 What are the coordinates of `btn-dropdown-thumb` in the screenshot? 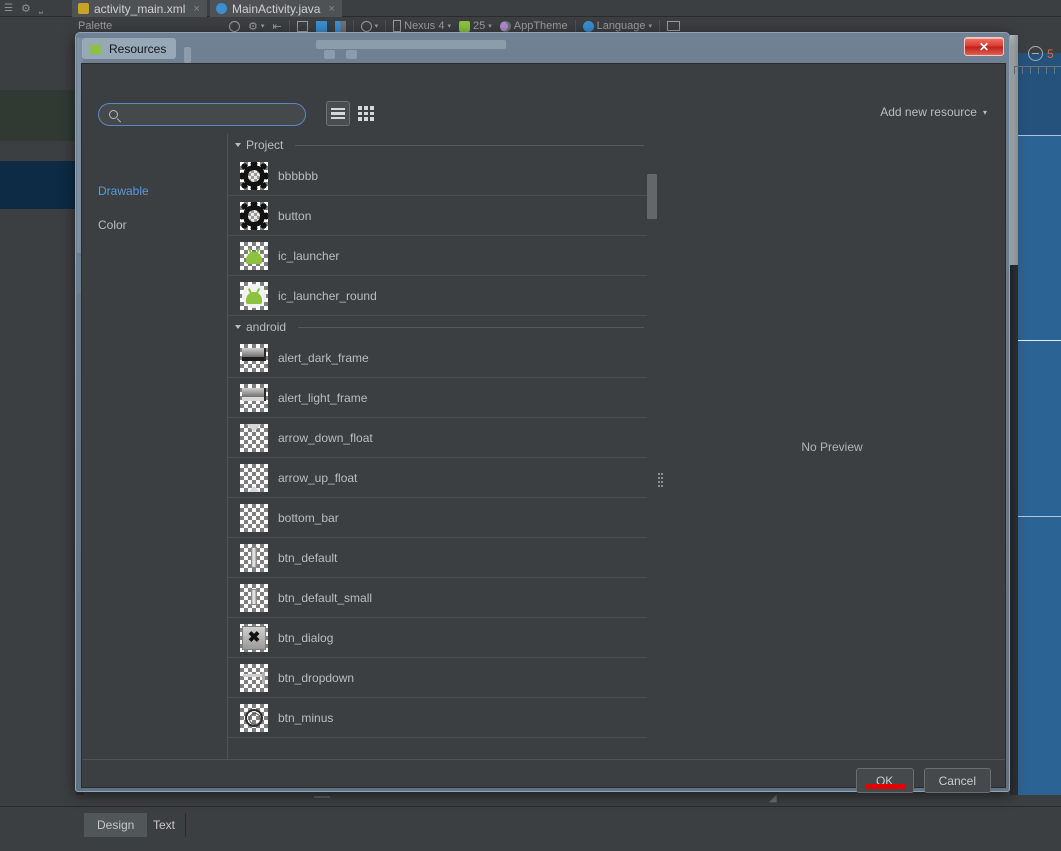 It's located at (254, 677).